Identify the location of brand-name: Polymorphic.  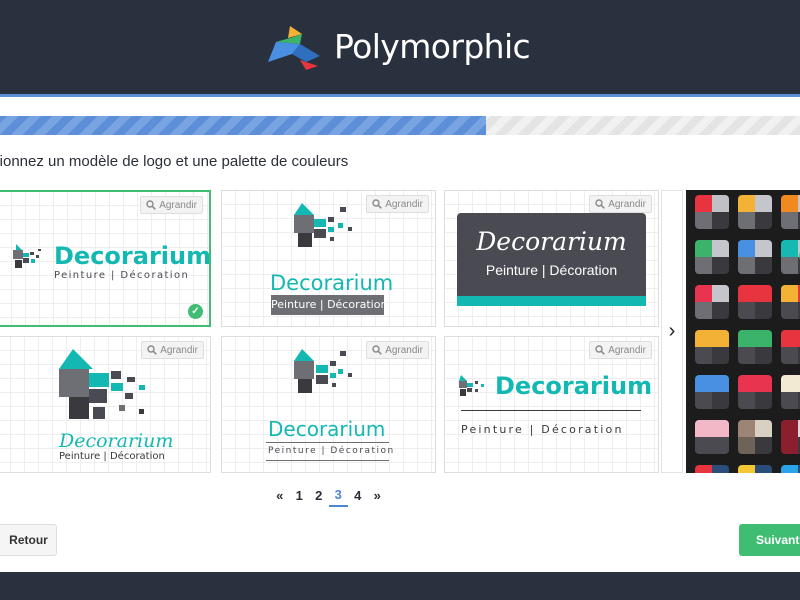
(432, 46).